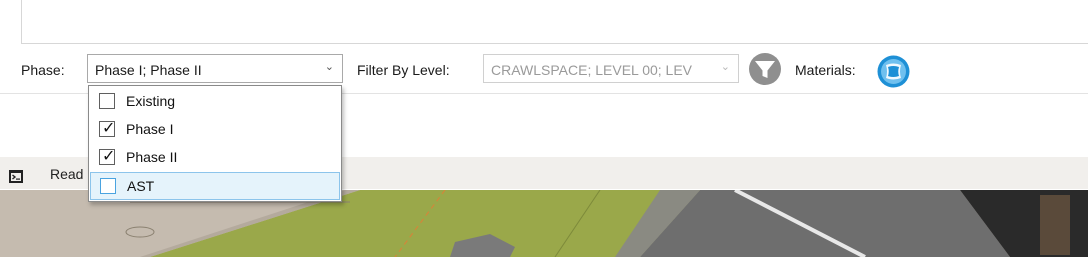 The image size is (1088, 257). What do you see at coordinates (215, 68) in the screenshot?
I see `phase-combobox: Phase I; Phase II ⌄` at bounding box center [215, 68].